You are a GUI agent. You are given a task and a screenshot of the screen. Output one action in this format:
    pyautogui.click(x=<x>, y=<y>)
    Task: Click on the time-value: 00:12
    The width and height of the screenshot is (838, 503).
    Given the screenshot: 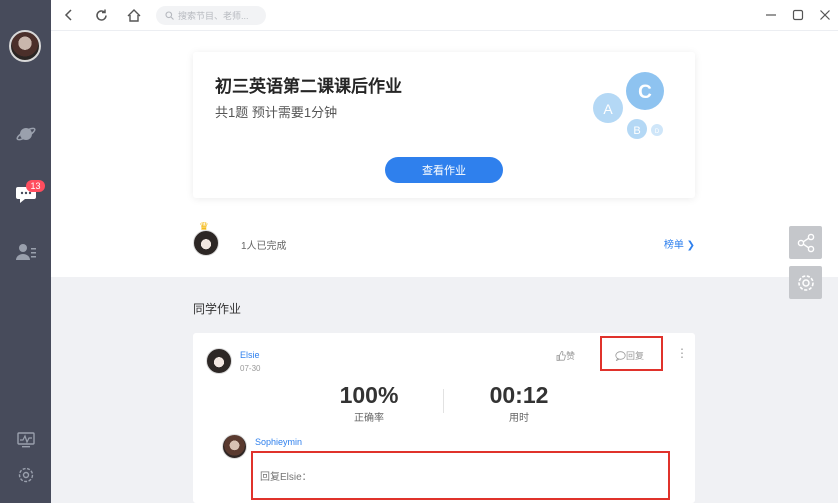 What is the action you would take?
    pyautogui.click(x=519, y=395)
    